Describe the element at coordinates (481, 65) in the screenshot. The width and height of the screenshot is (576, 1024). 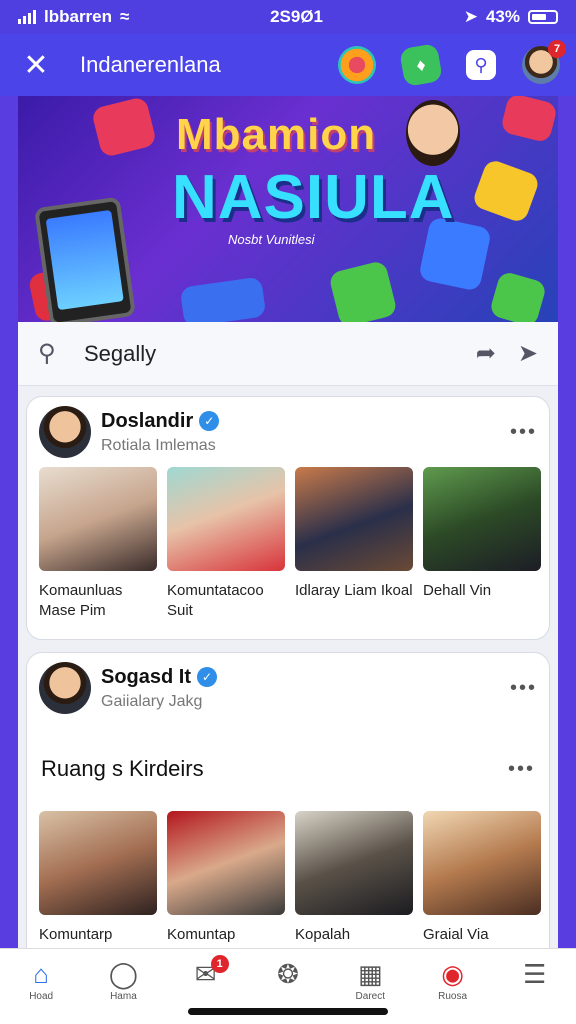
I see `link-icon: ⚲` at that location.